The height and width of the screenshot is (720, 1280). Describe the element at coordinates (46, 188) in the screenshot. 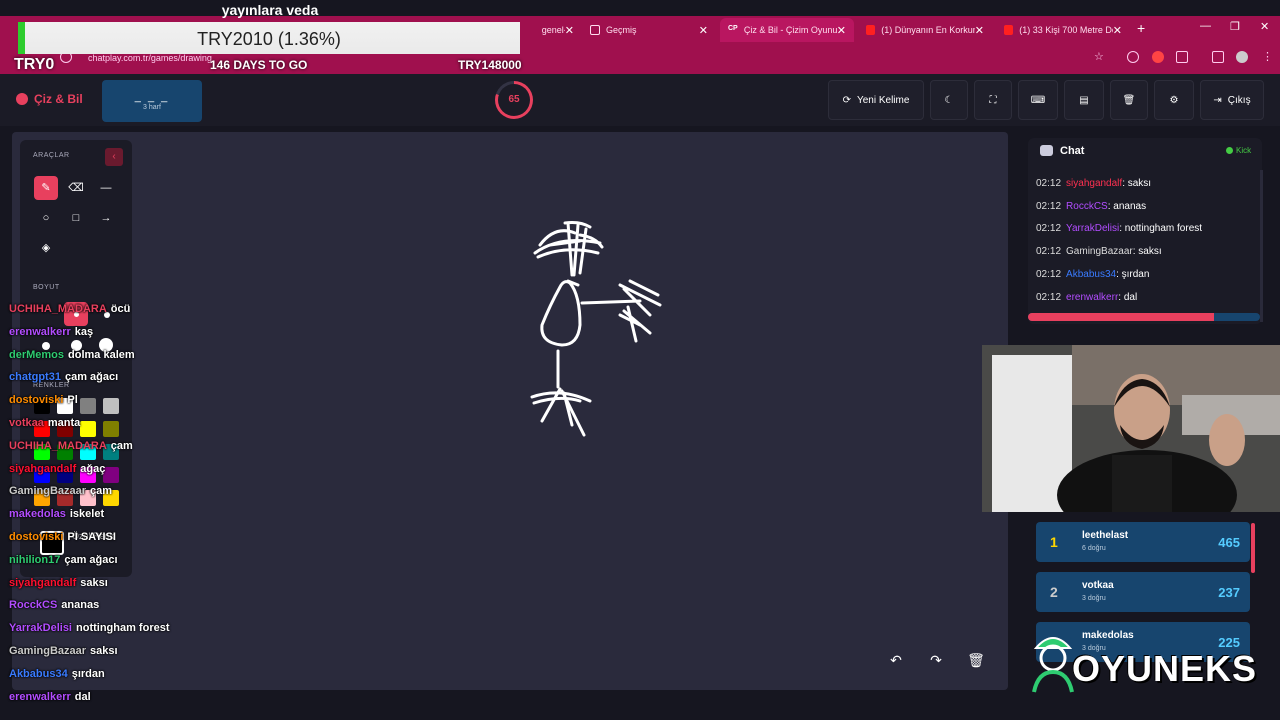

I see `pen-tool: ✎` at that location.